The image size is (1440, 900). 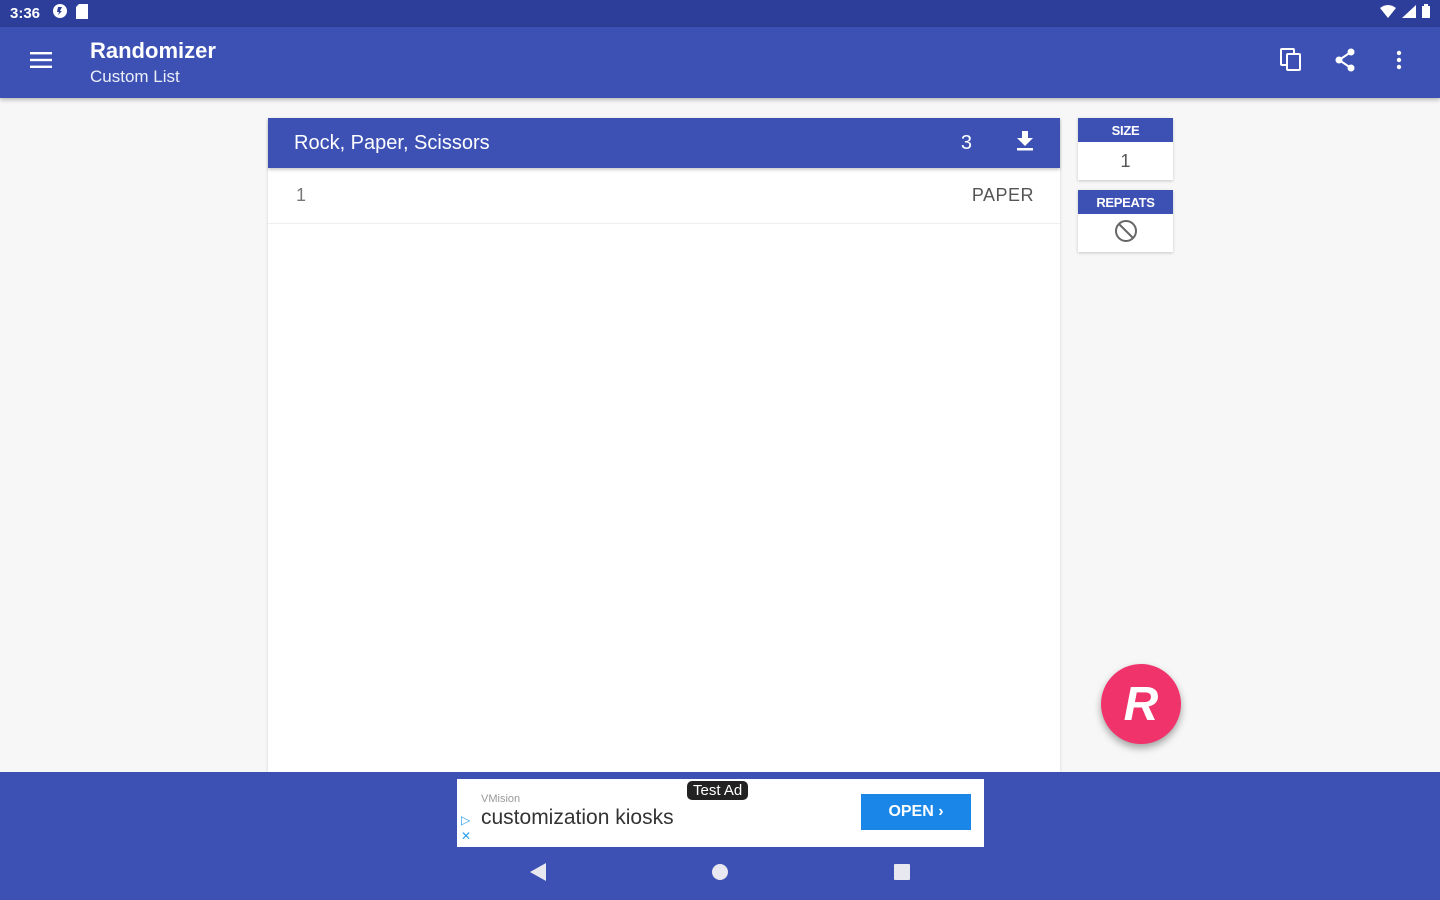 I want to click on nav-back-button, so click(x=538, y=874).